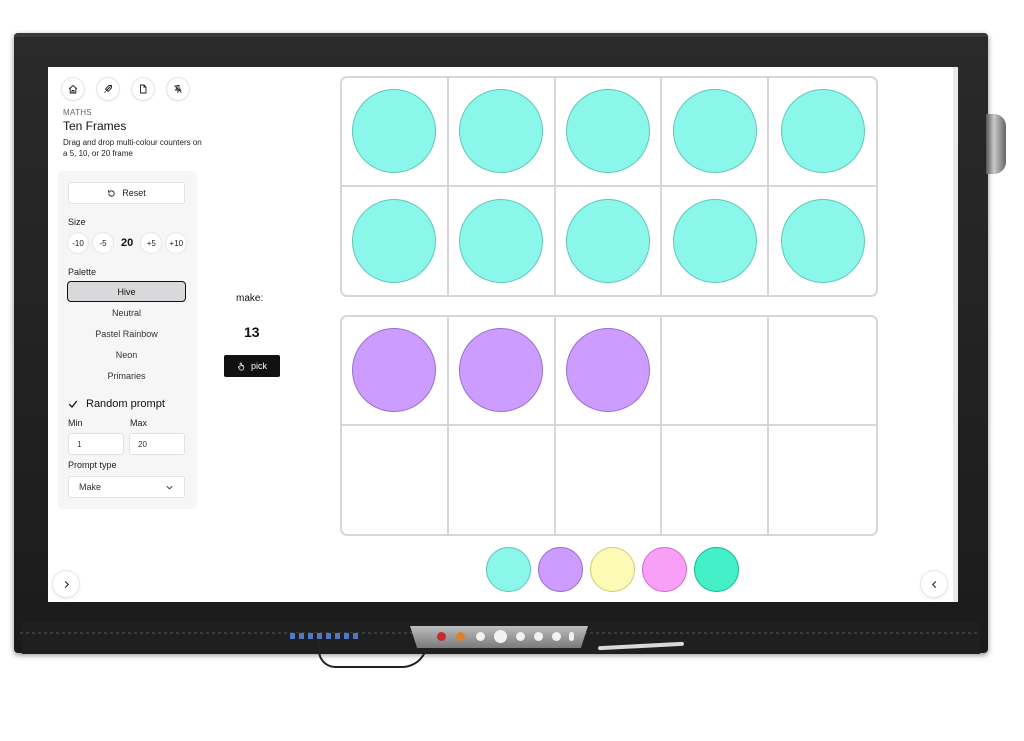  Describe the element at coordinates (151, 243) in the screenshot. I see `size-plus-5-button: +5` at that location.